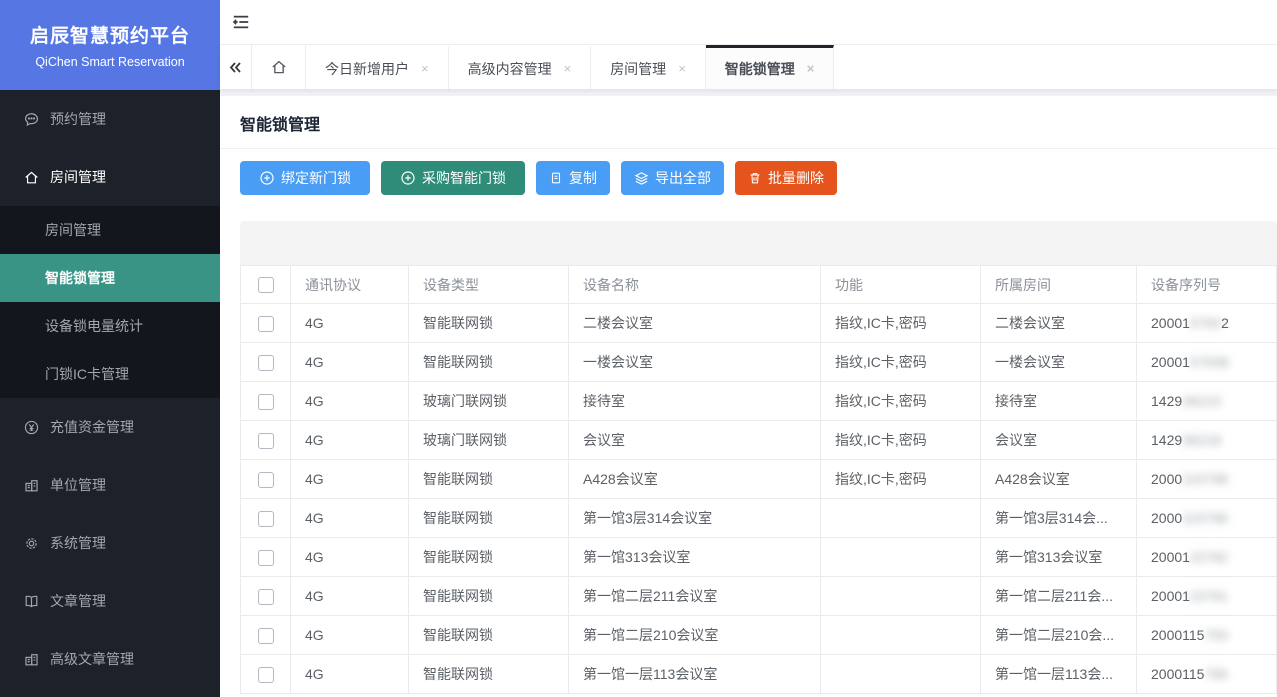 This screenshot has height=697, width=1277. I want to click on table-row: 4G 智能联网锁 第一馆一层113会议室 第一馆一层113会... 2000115795, so click(758, 674).